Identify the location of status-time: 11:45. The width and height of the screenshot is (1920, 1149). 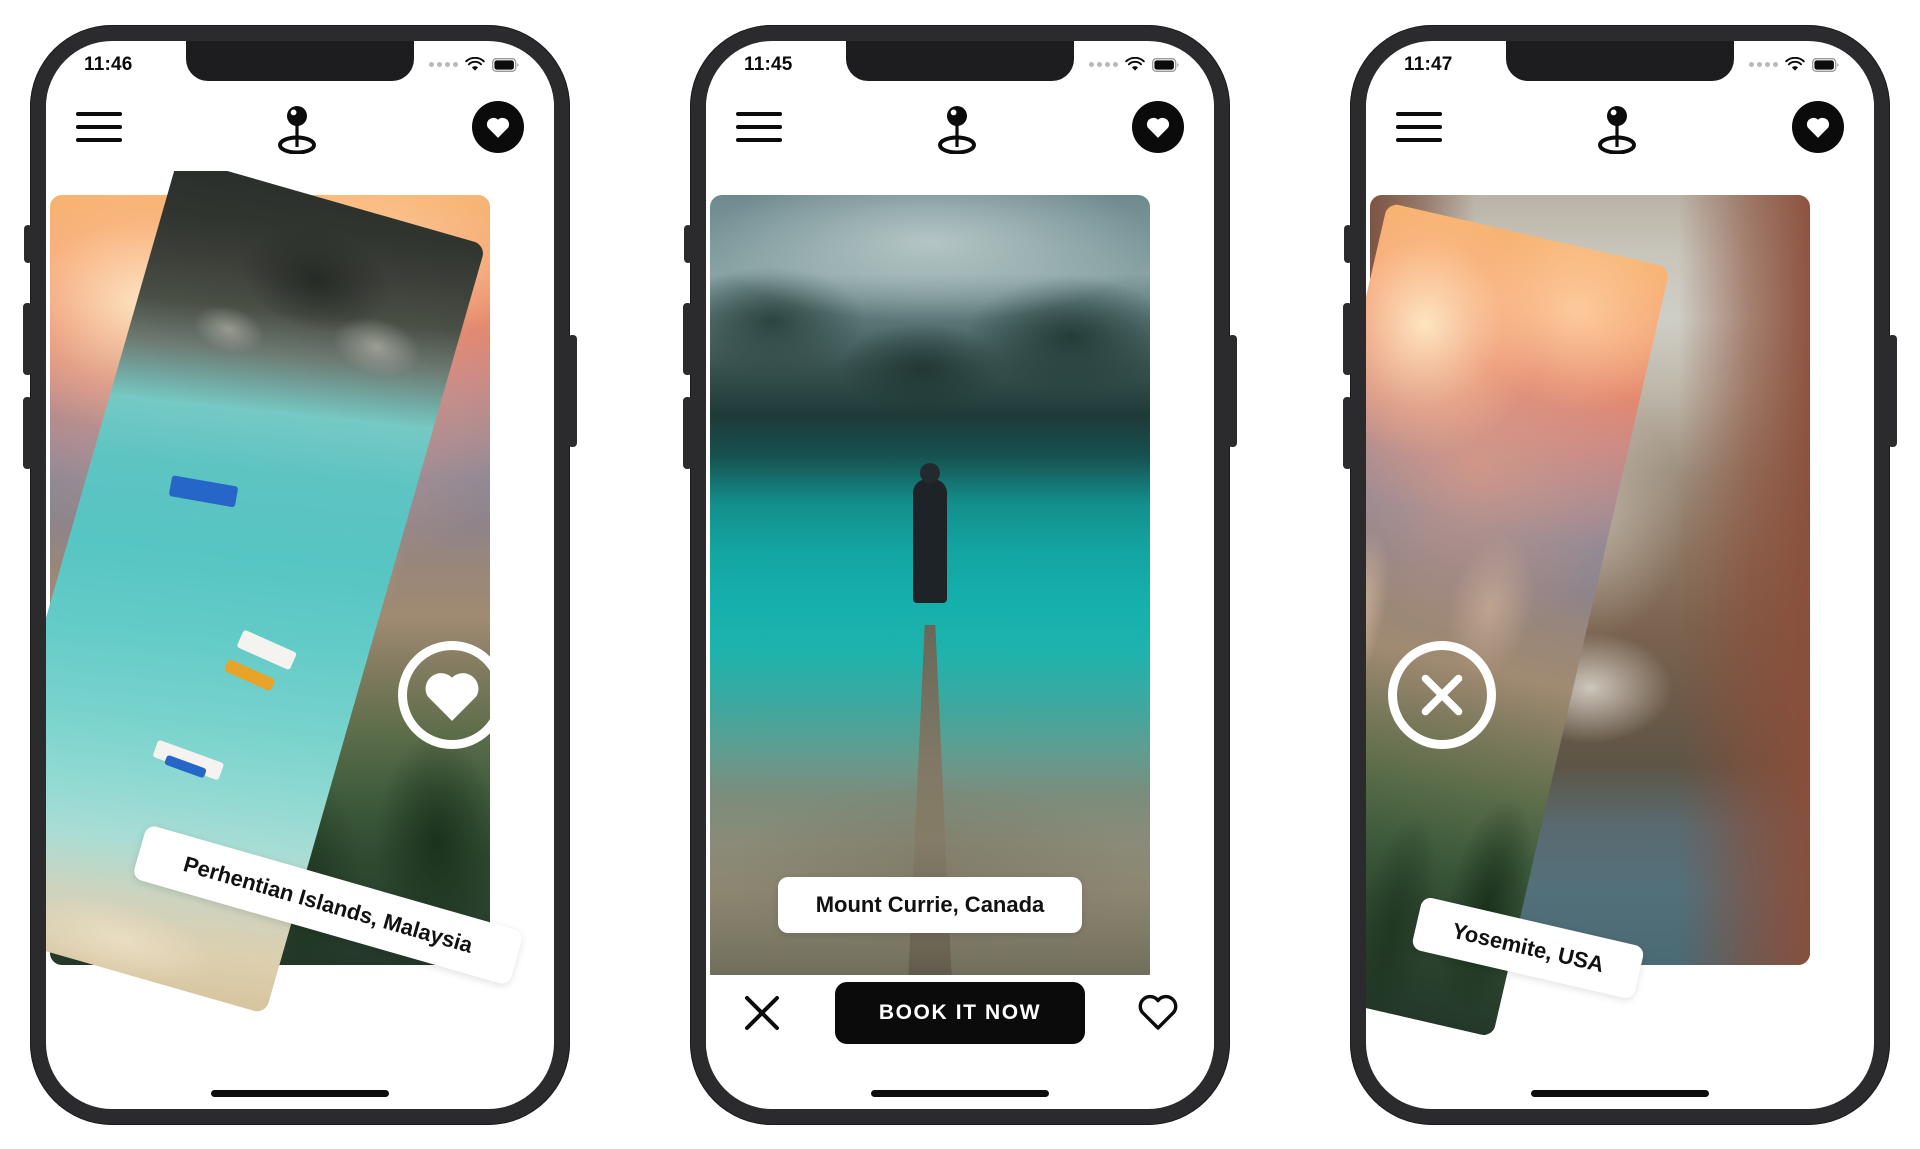
(768, 64).